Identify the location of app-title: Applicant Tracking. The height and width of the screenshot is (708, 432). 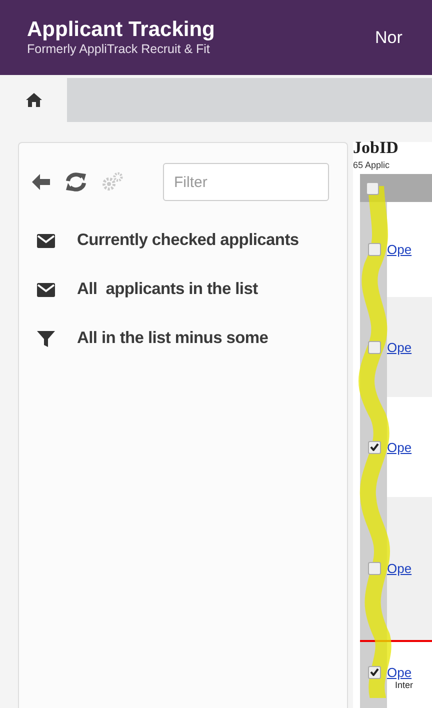
(121, 30).